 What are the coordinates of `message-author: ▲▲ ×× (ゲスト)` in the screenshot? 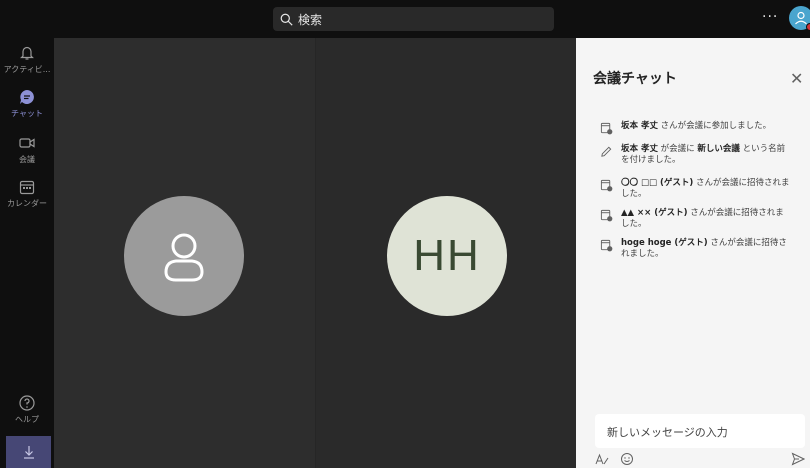 It's located at (654, 213).